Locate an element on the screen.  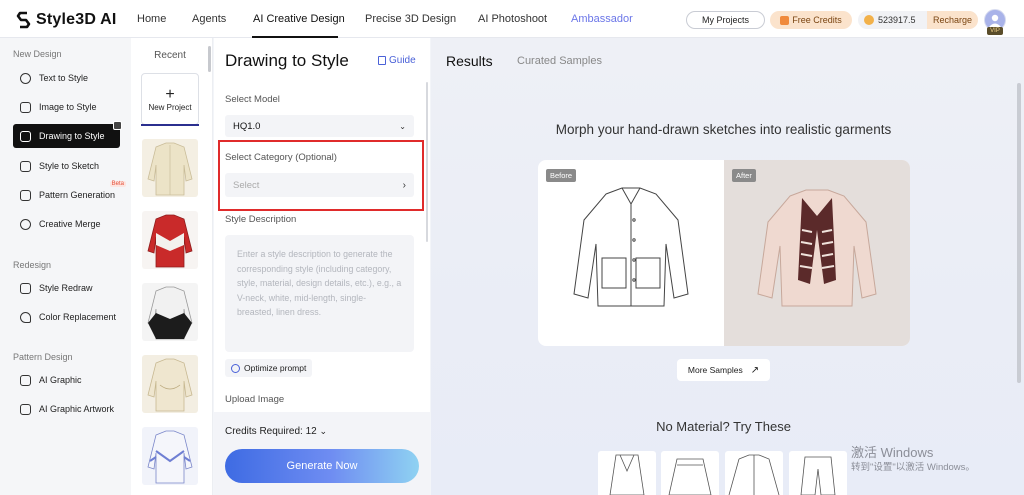
more-samples-button: More Samples ↗ is located at coordinates (723, 370).